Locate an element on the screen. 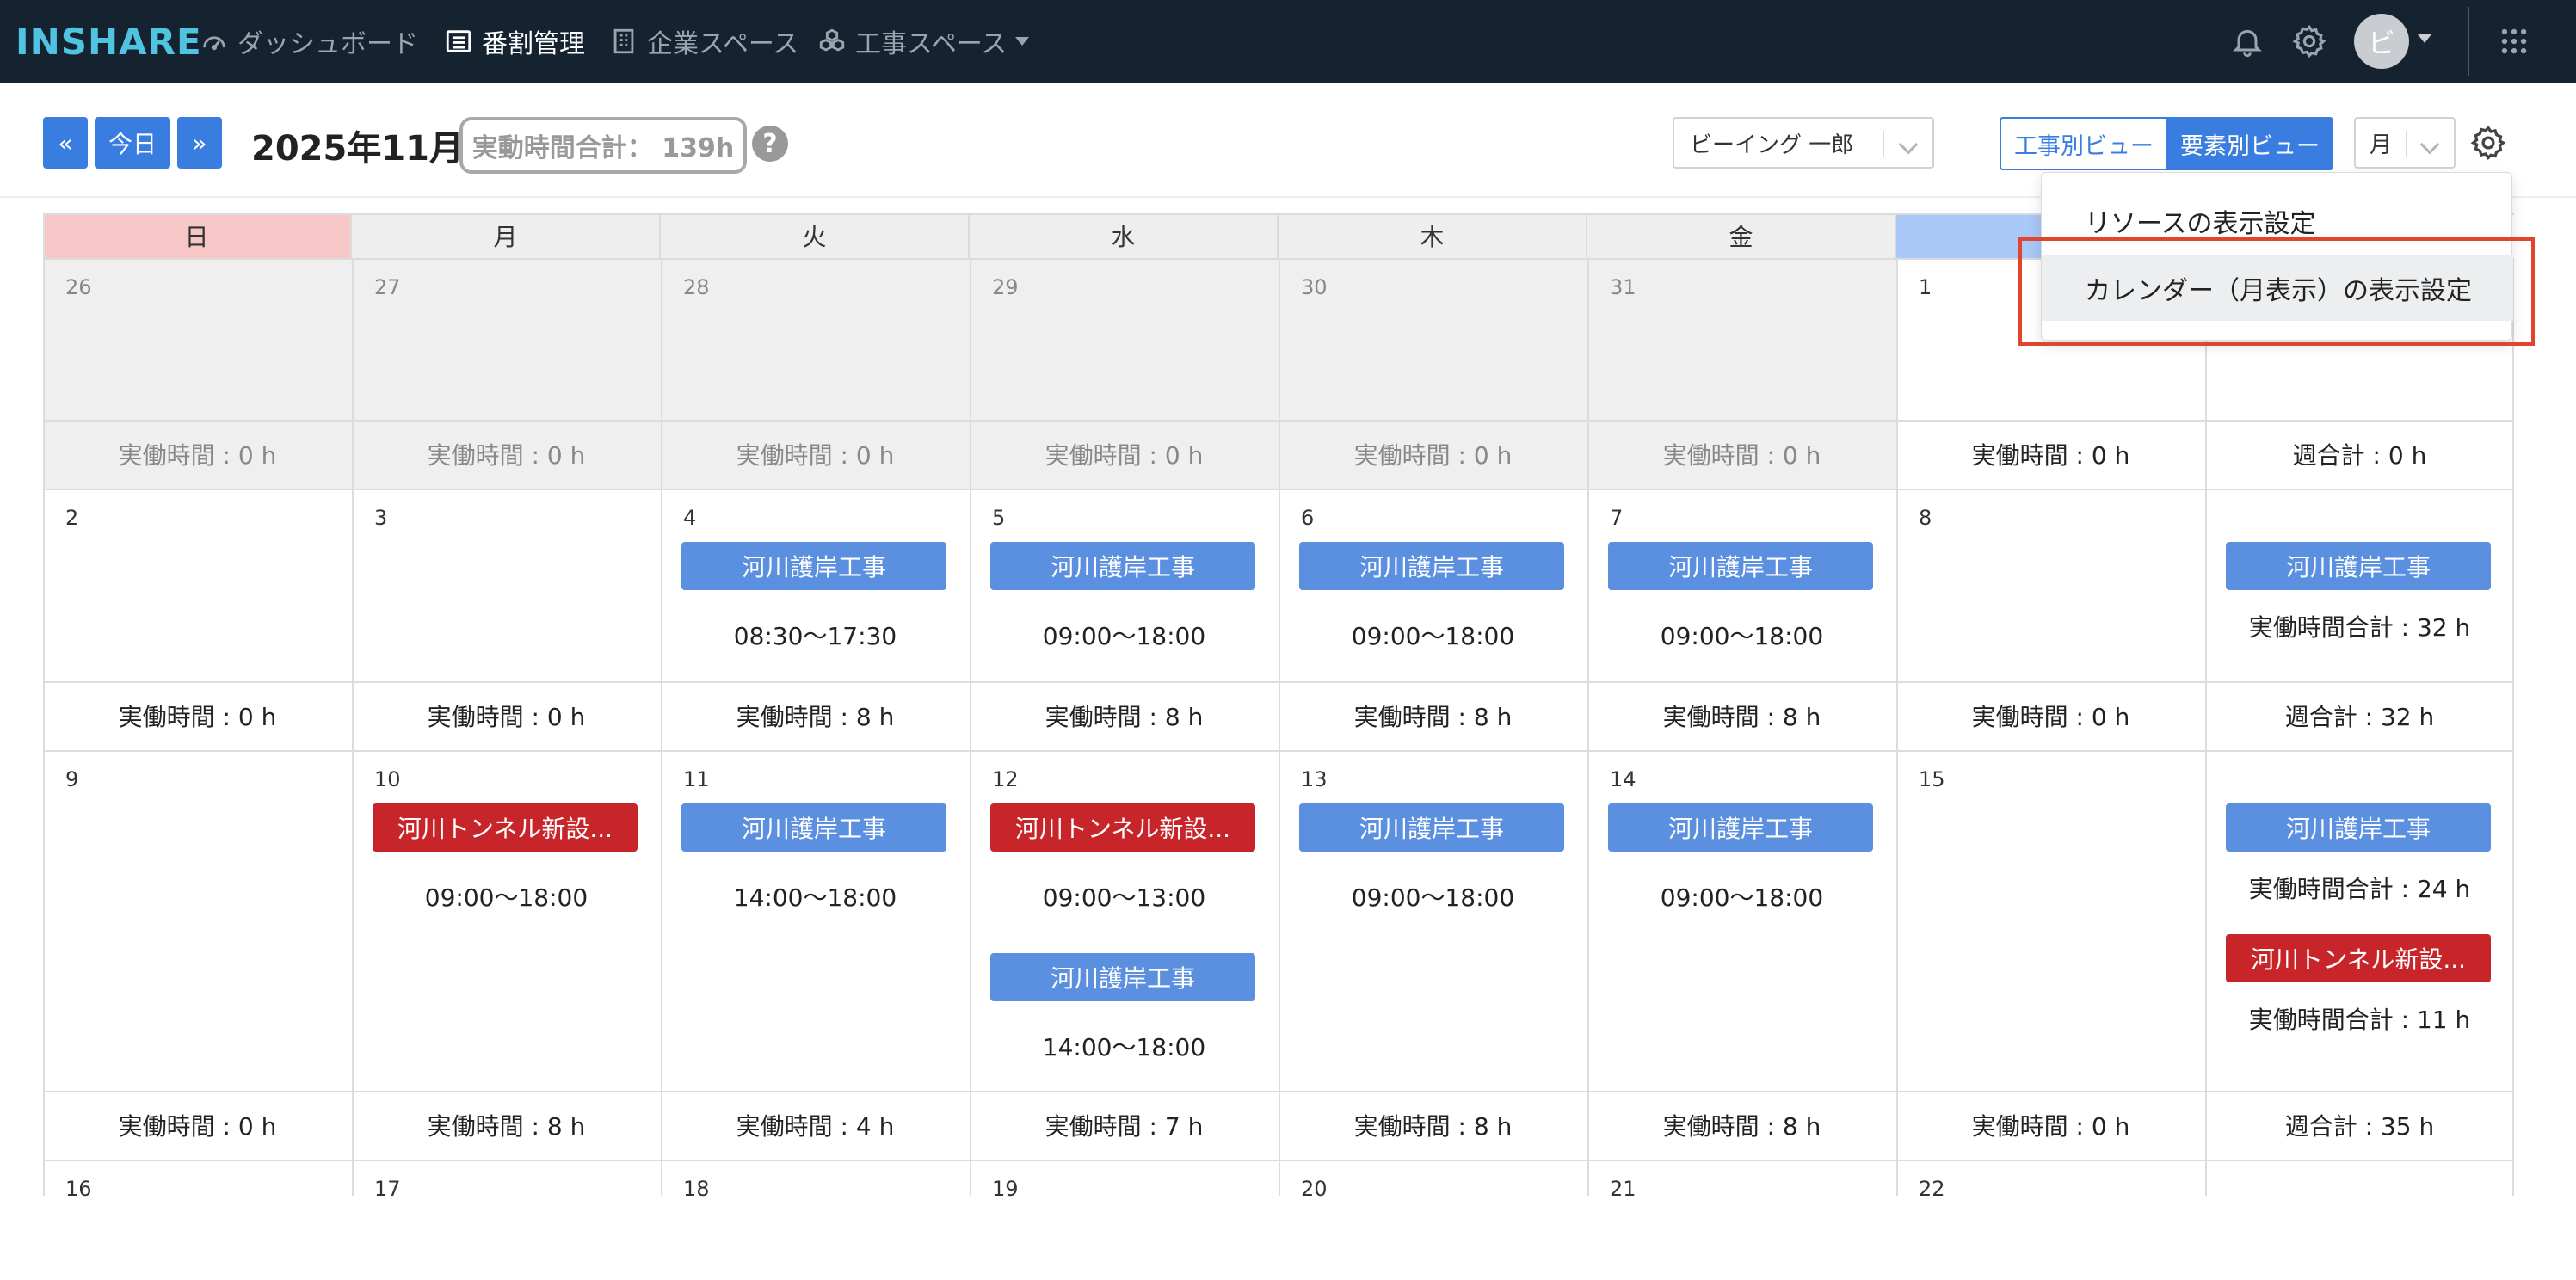  nav-assignment: 番割管理 is located at coordinates (514, 42).